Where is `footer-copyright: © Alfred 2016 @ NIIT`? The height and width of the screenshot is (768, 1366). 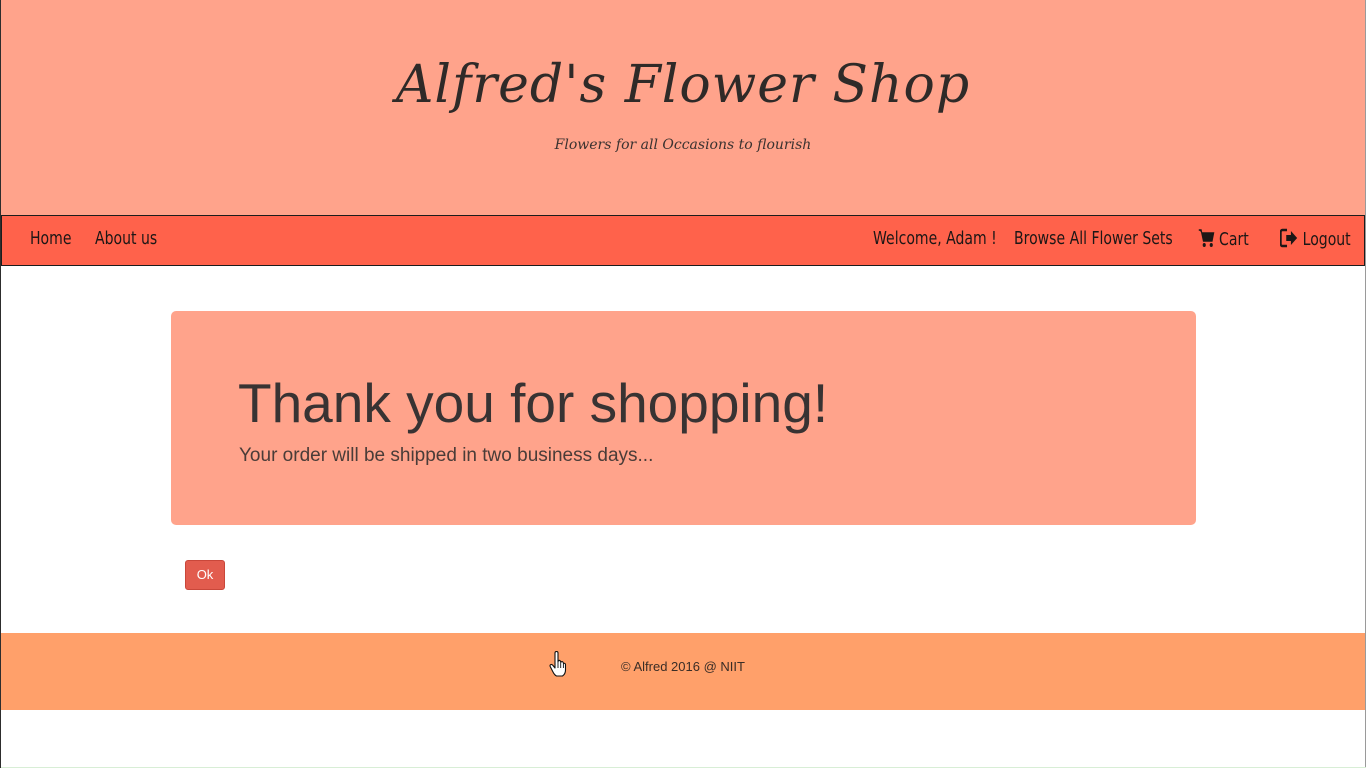
footer-copyright: © Alfred 2016 @ NIIT is located at coordinates (683, 666).